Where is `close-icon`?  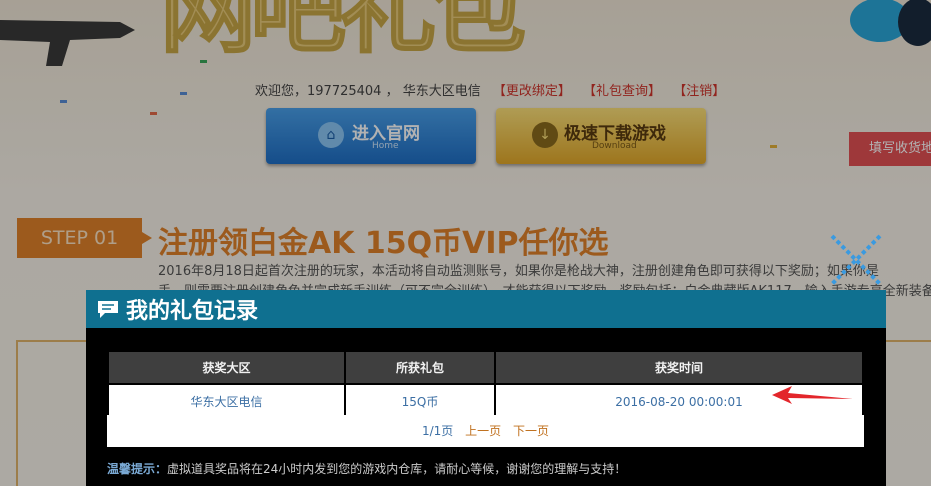 close-icon is located at coordinates (856, 260).